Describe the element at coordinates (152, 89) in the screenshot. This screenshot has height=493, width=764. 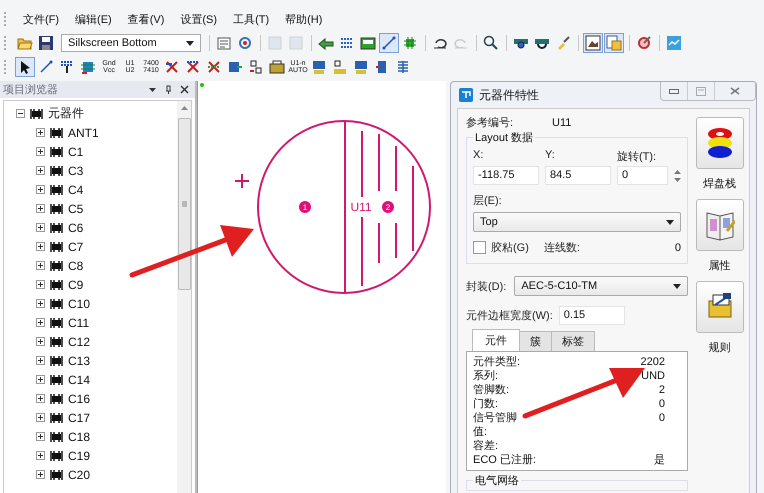
I see `dropdown-caret-icon` at that location.